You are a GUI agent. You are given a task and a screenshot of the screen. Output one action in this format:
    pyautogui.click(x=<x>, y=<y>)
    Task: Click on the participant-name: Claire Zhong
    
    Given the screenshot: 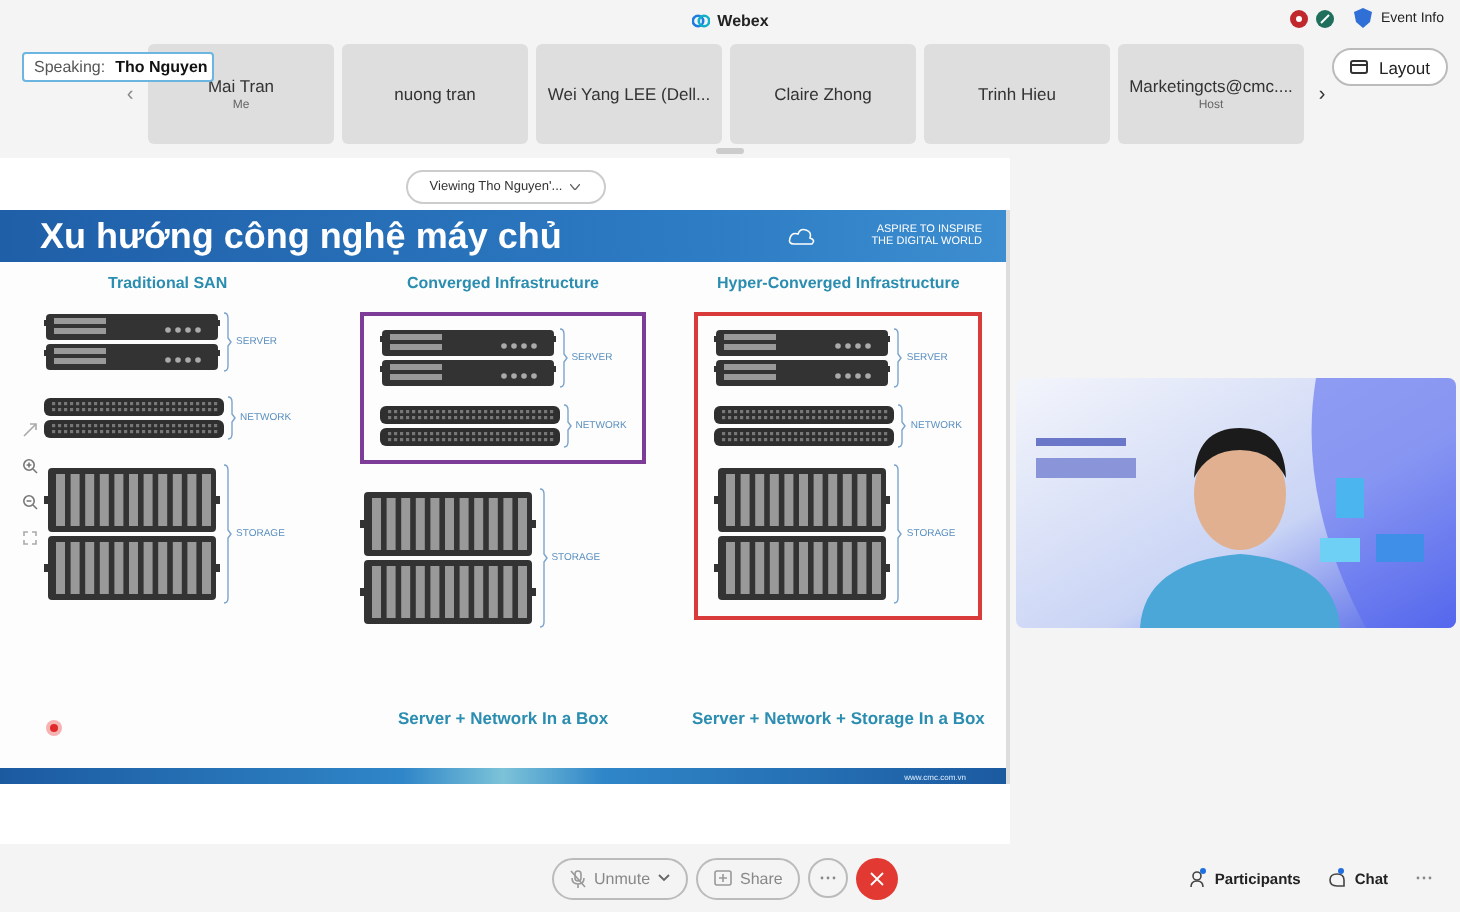 What is the action you would take?
    pyautogui.click(x=823, y=94)
    